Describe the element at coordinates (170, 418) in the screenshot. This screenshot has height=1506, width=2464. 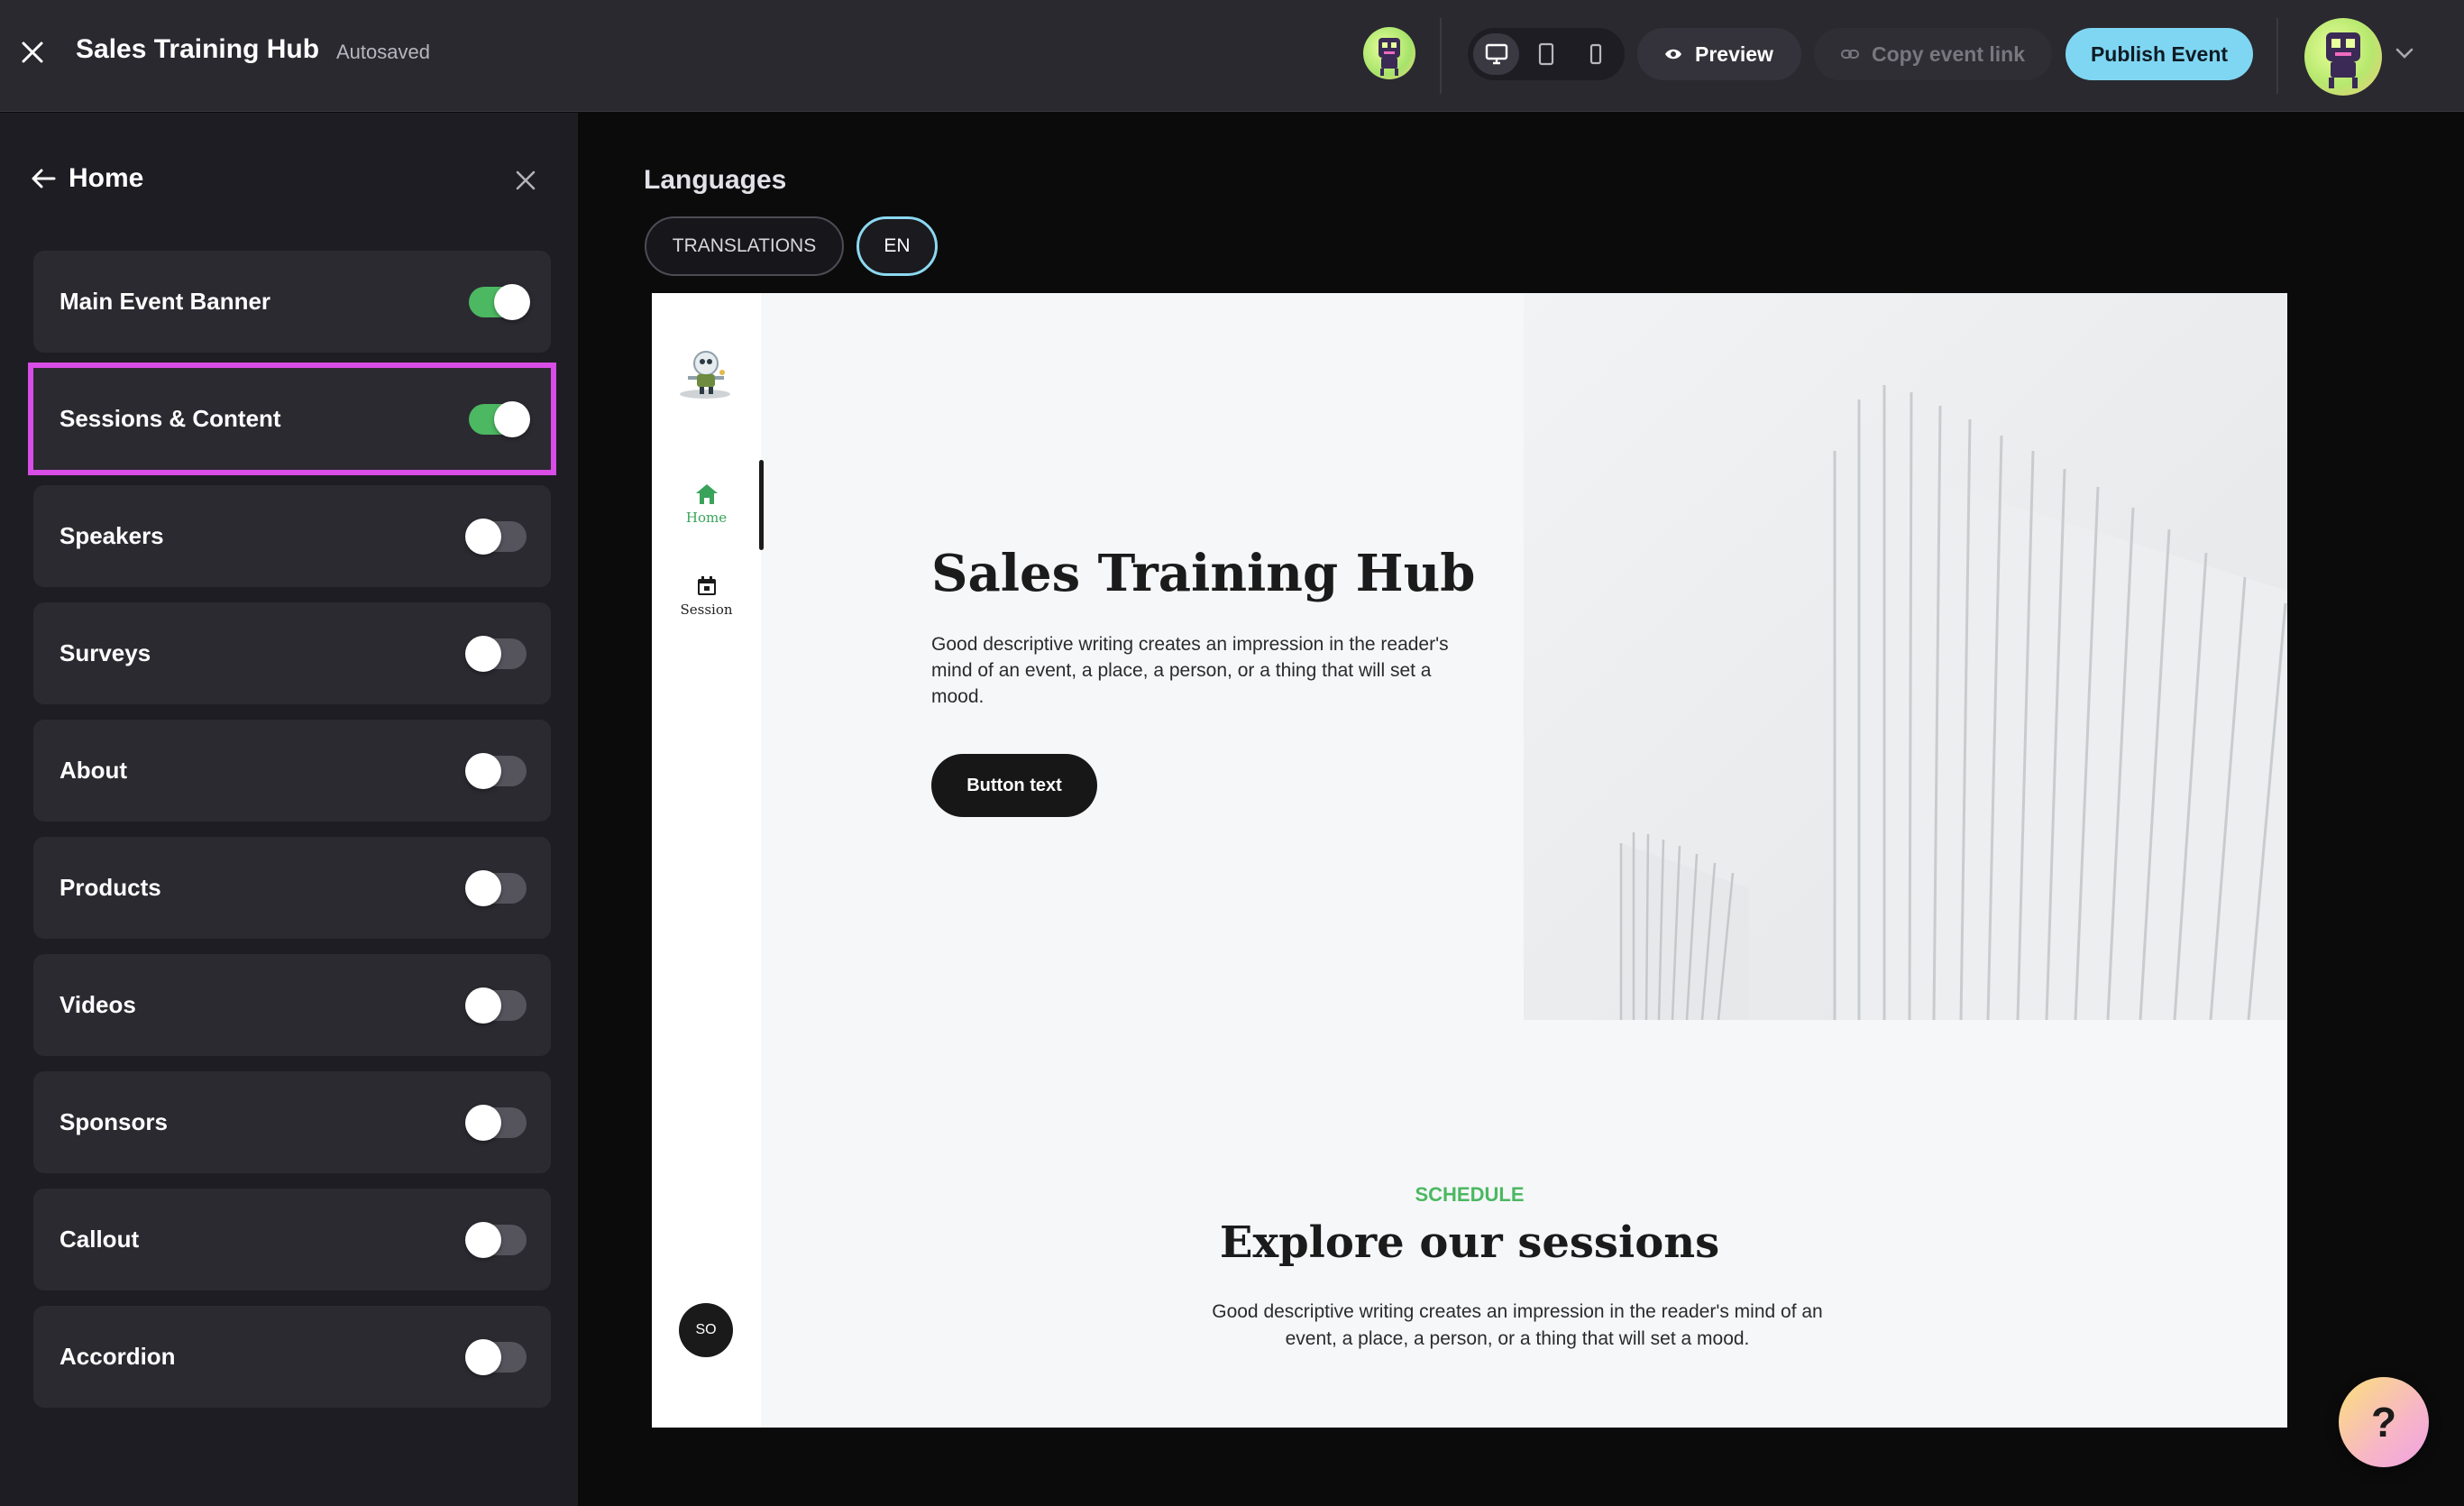
I see `section-label: Sessions & Content` at that location.